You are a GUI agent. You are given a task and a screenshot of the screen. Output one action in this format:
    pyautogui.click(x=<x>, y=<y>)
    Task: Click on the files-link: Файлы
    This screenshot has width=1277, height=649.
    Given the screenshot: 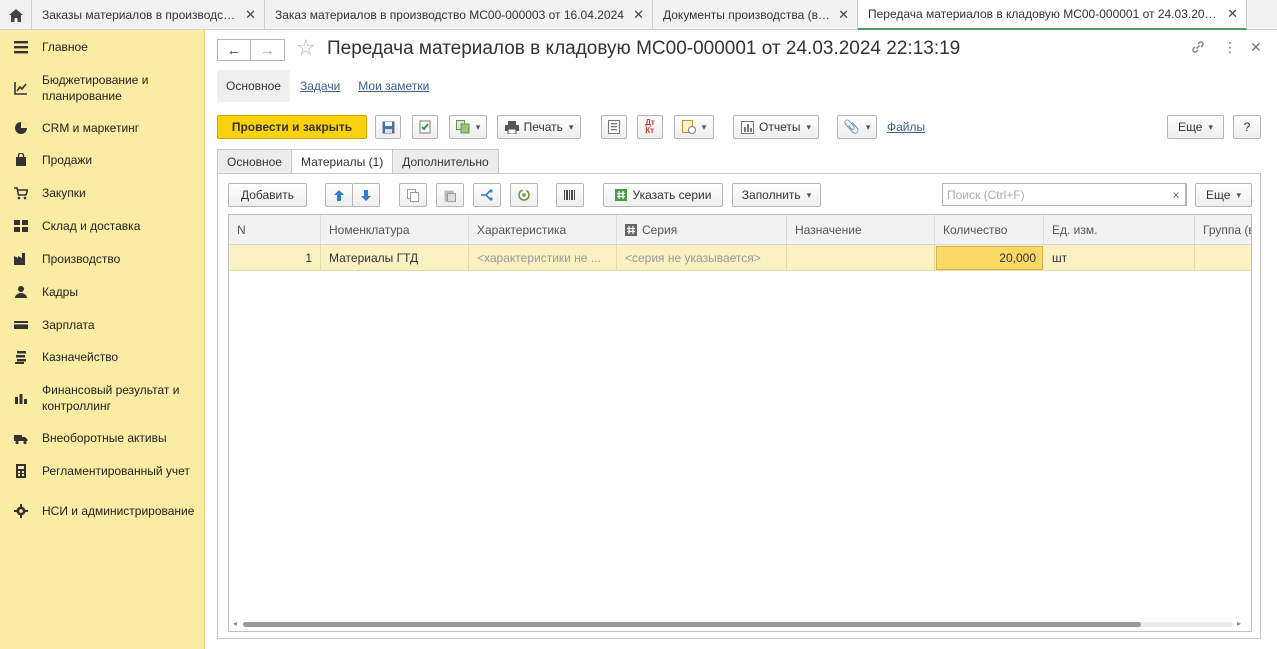 What is the action you would take?
    pyautogui.click(x=906, y=127)
    